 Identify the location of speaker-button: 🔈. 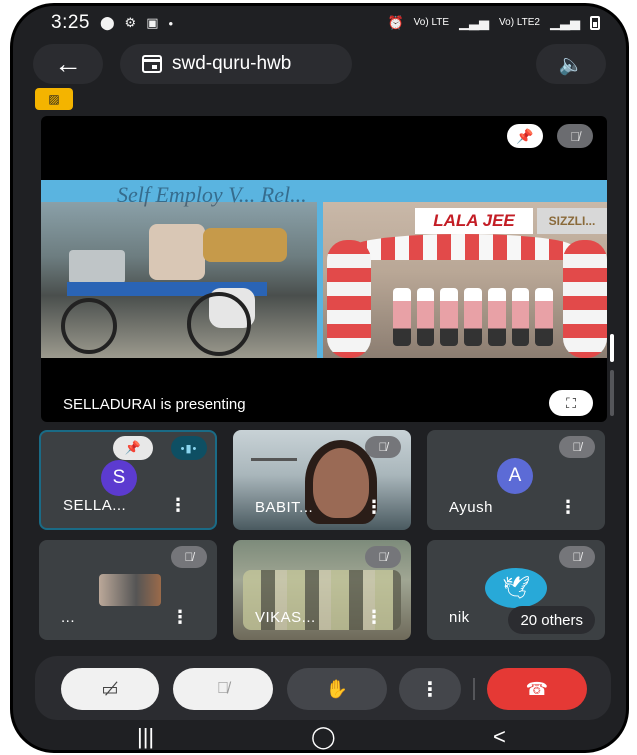
(571, 64).